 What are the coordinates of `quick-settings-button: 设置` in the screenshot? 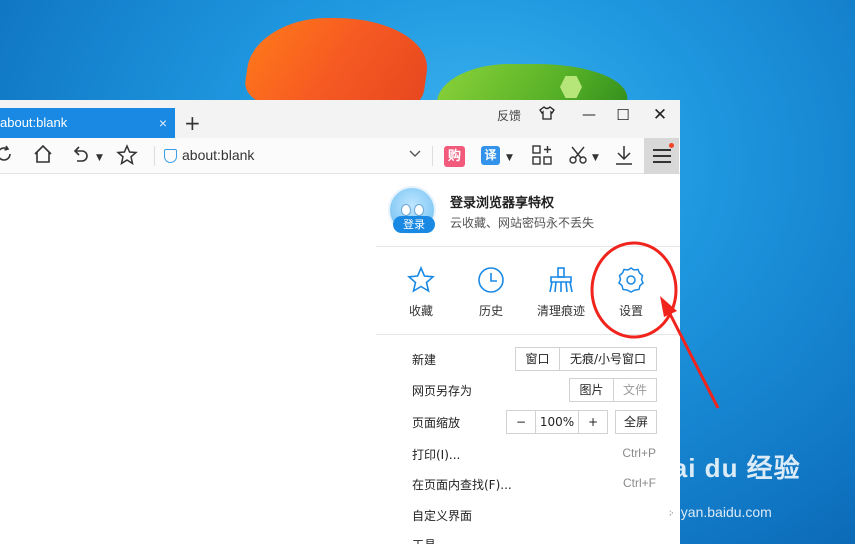 It's located at (631, 296).